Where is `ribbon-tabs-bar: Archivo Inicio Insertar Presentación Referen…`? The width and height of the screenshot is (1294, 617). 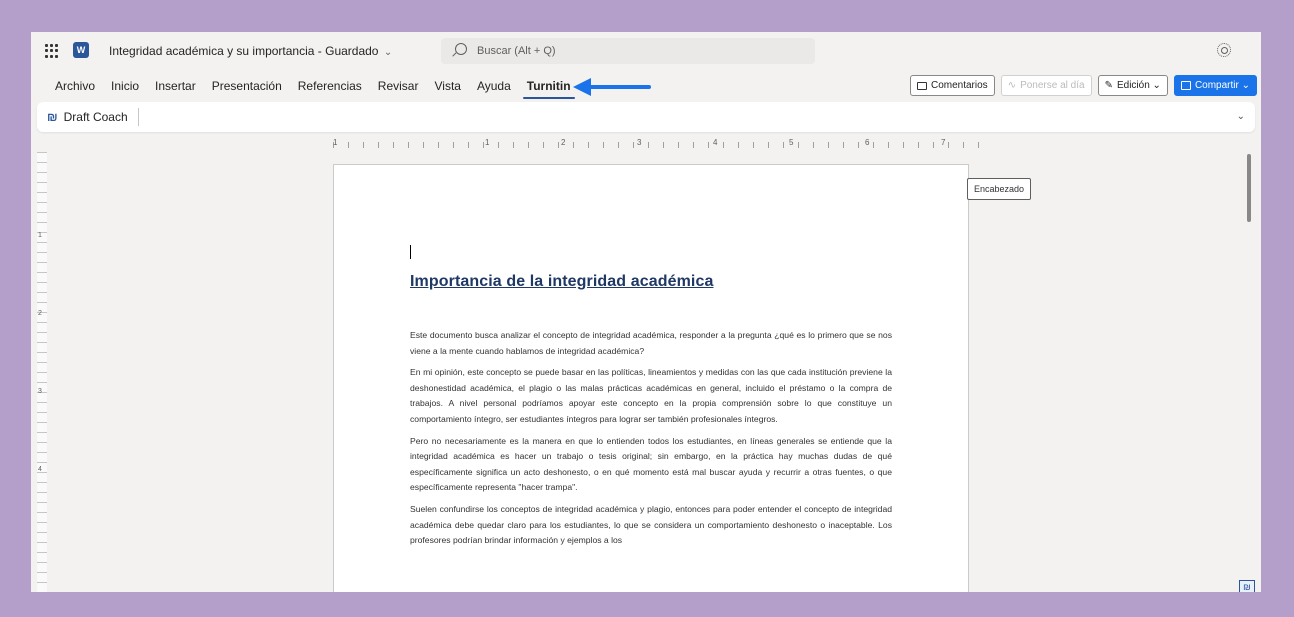 ribbon-tabs-bar: Archivo Inicio Insertar Presentación Referen… is located at coordinates (646, 86).